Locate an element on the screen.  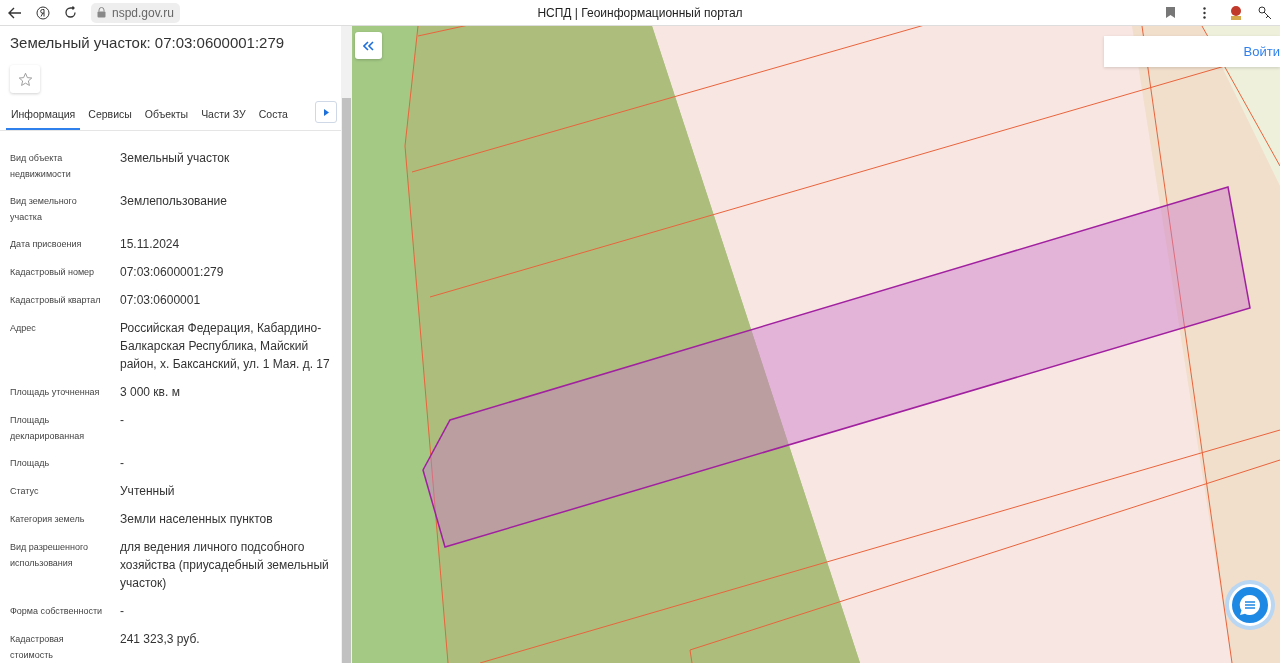
field-label: Дата присвоения is located at coordinates (46, 244).